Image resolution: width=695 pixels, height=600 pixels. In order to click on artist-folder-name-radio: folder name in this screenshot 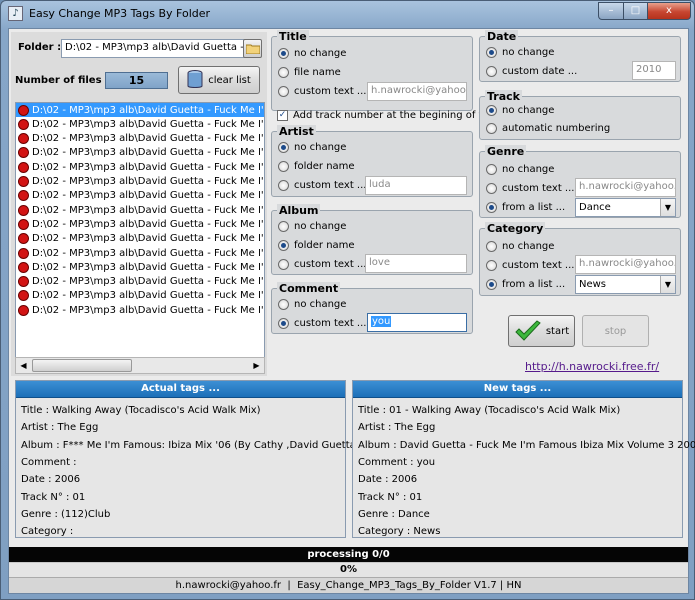, I will do `click(316, 166)`.